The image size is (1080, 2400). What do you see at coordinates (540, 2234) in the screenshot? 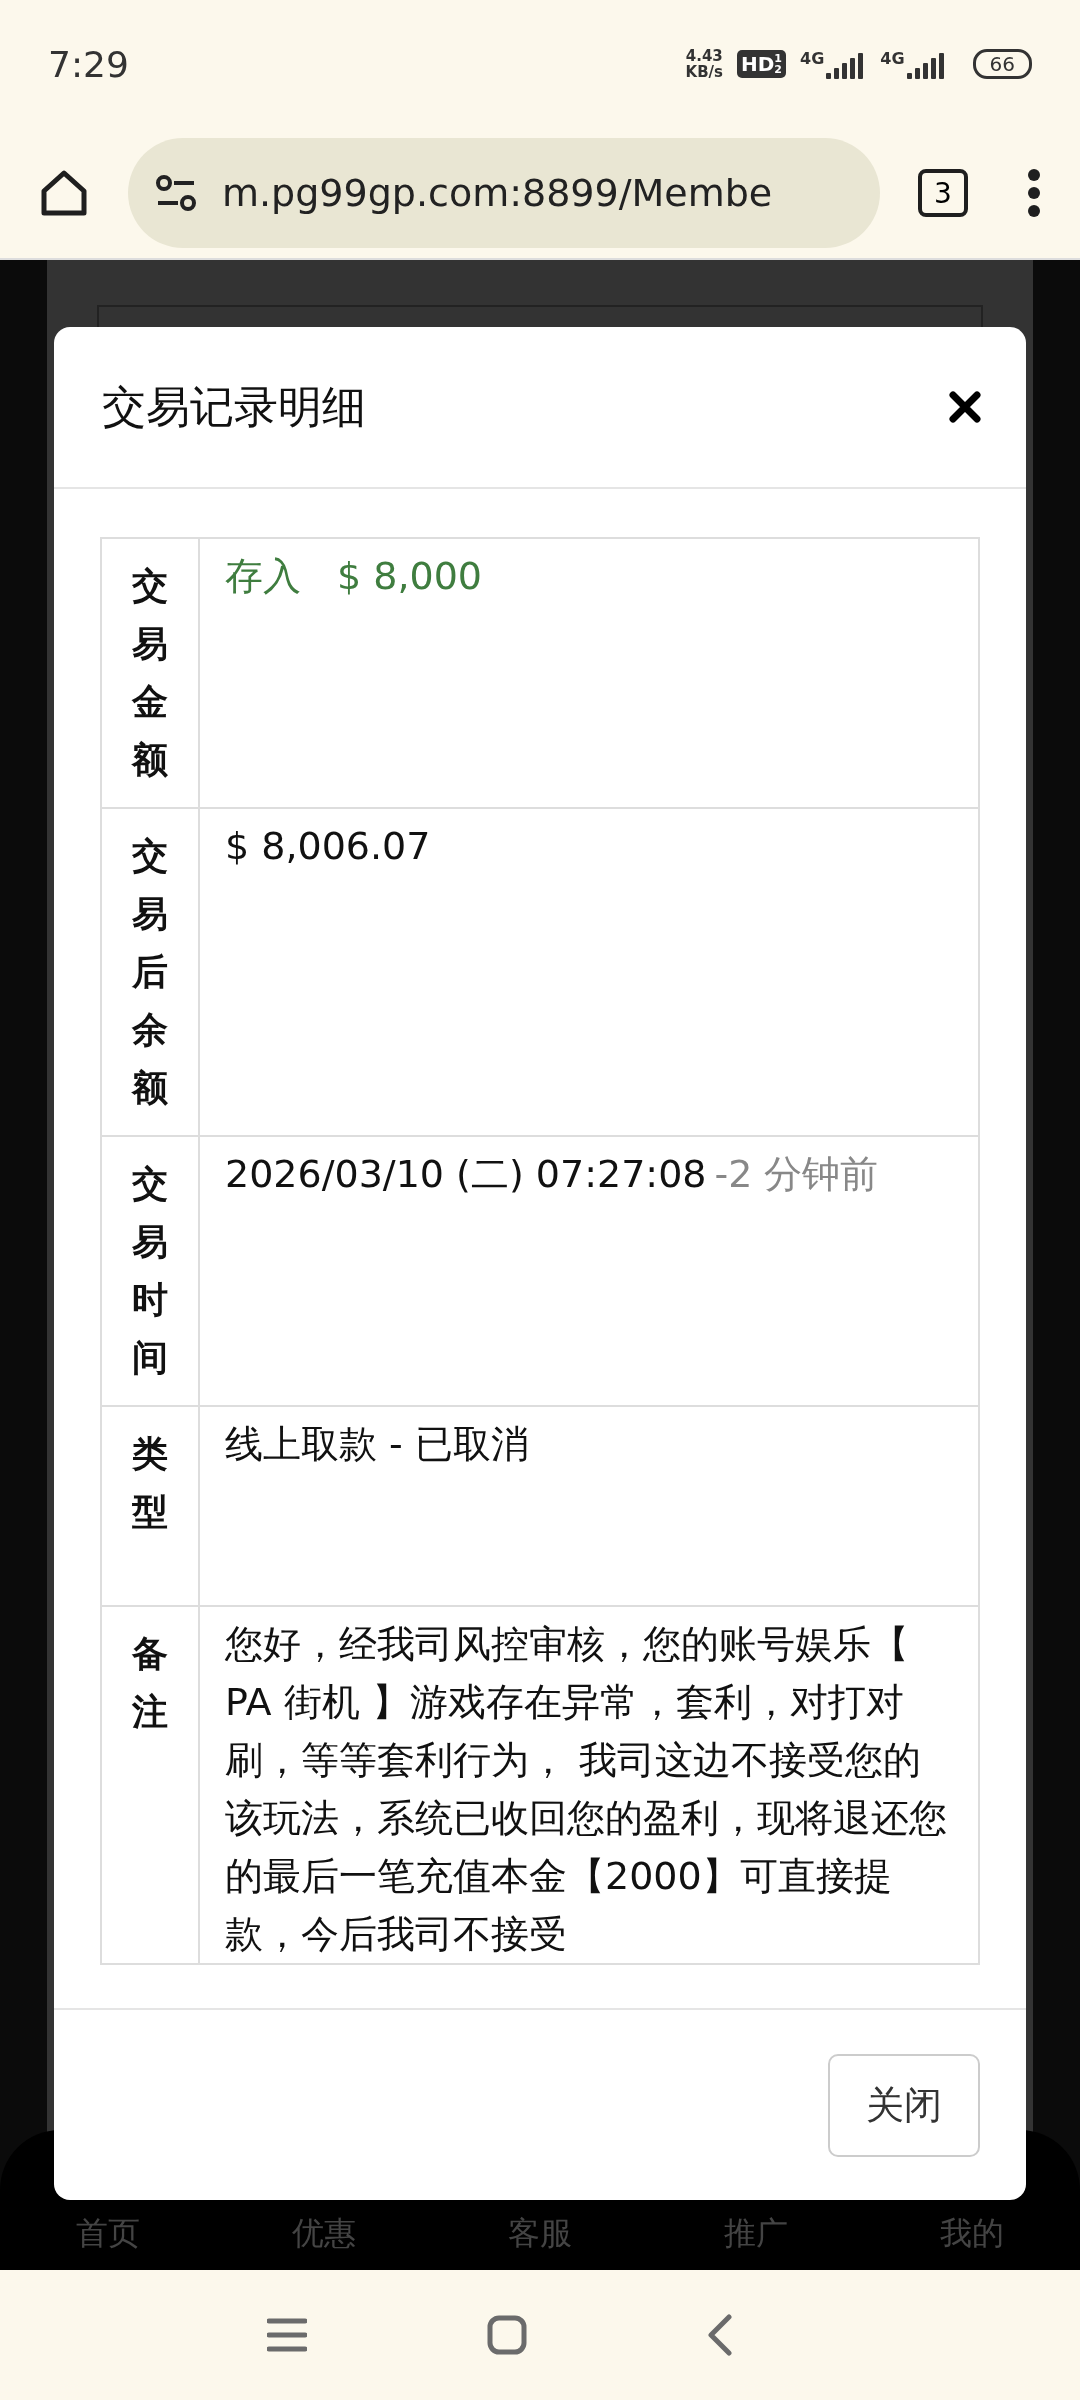
I see `nav-item: 客服` at bounding box center [540, 2234].